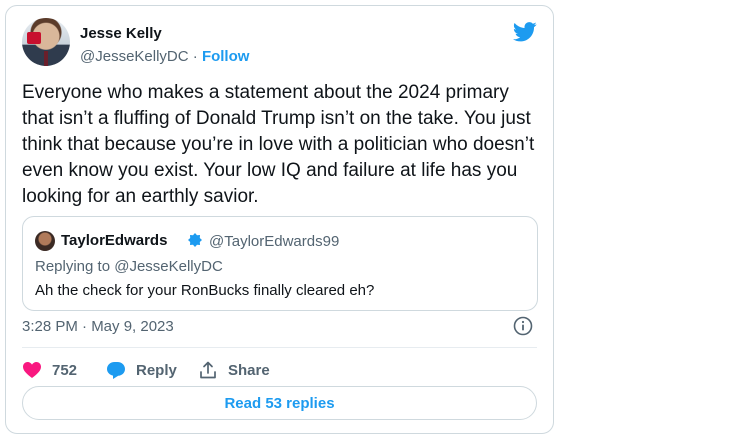 This screenshot has width=750, height=438. I want to click on quoted-author-avatar, so click(45, 241).